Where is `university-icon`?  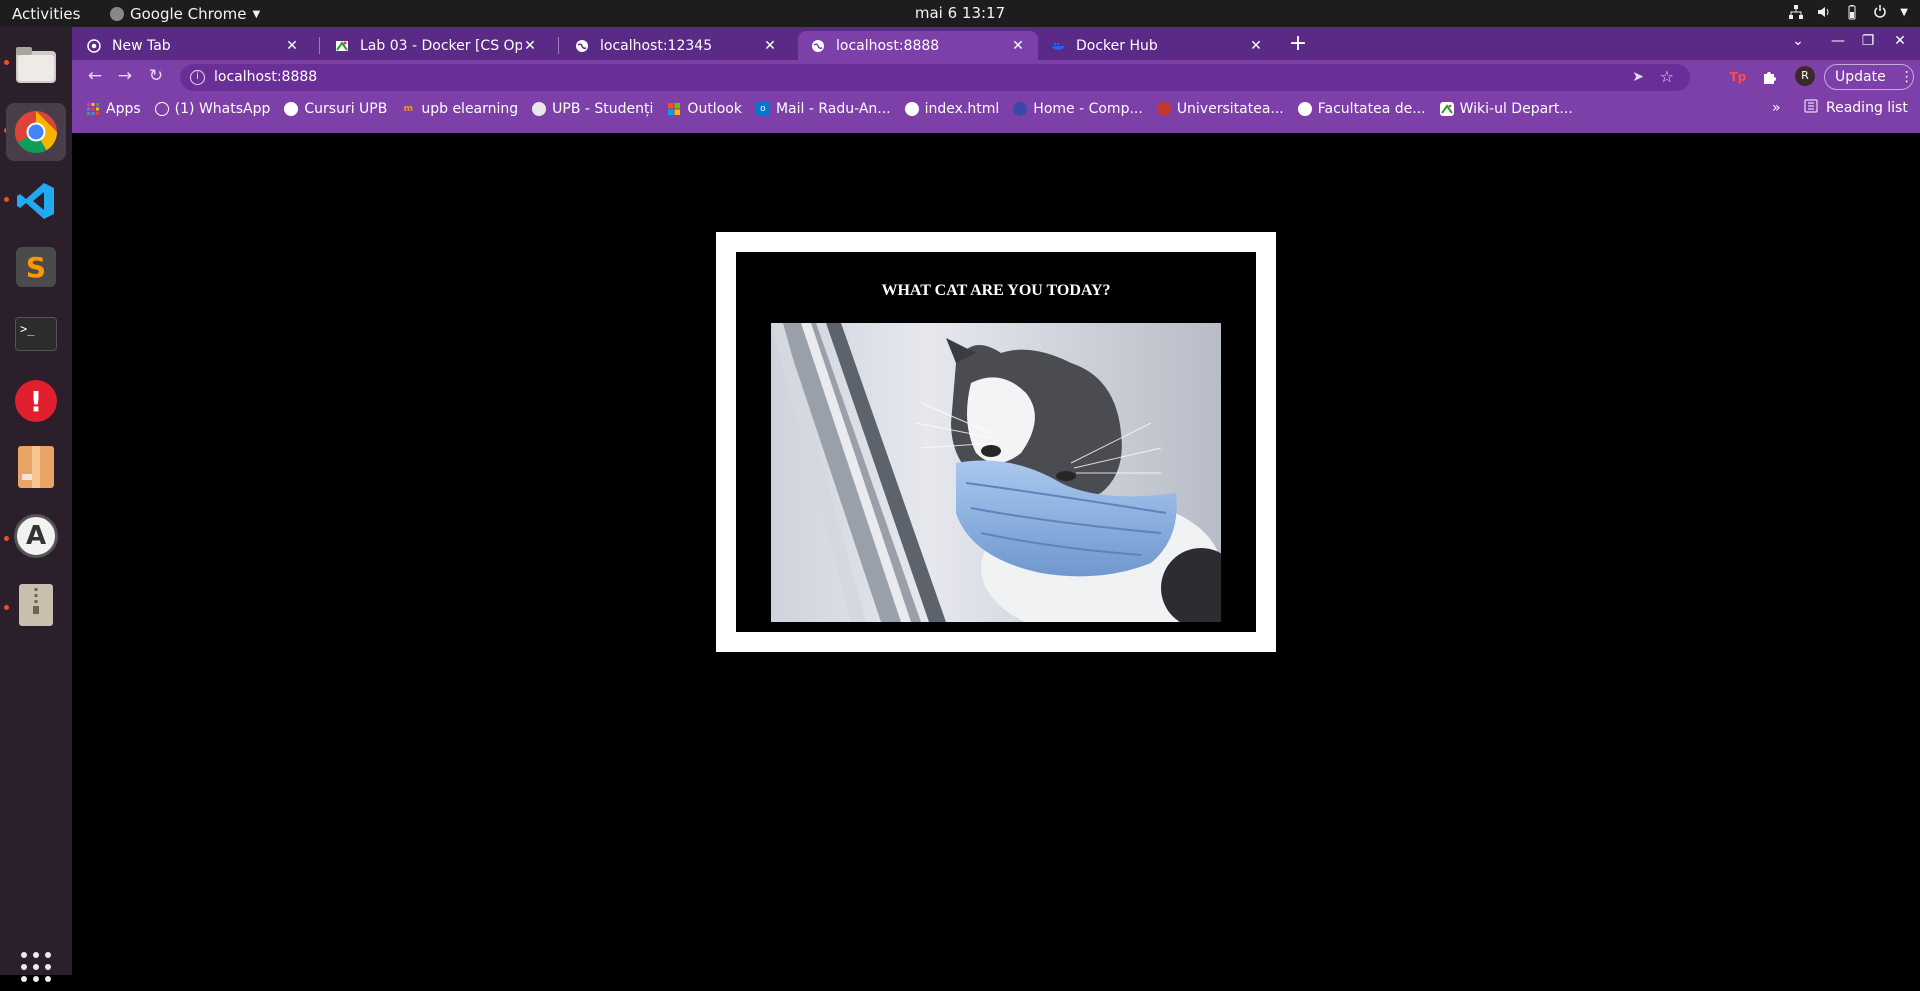 university-icon is located at coordinates (1163, 108).